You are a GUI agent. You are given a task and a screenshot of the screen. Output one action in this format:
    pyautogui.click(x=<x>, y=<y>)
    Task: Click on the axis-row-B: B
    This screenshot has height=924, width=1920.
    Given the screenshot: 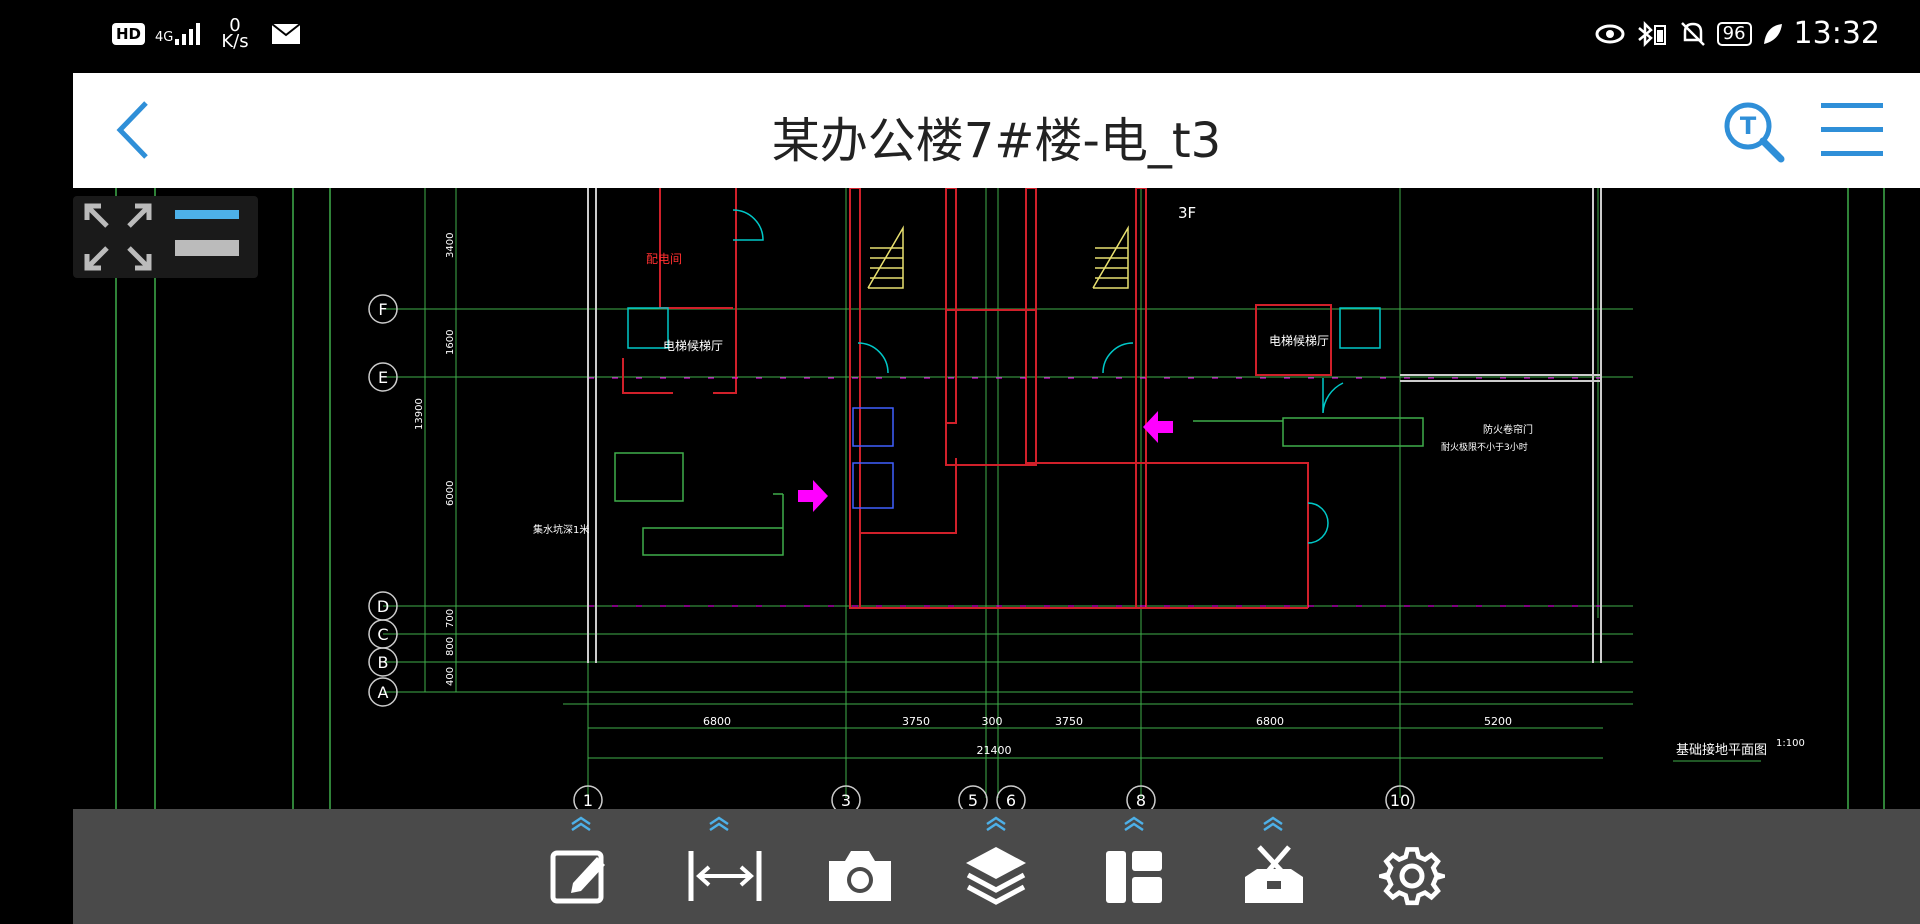 What is the action you would take?
    pyautogui.click(x=383, y=662)
    